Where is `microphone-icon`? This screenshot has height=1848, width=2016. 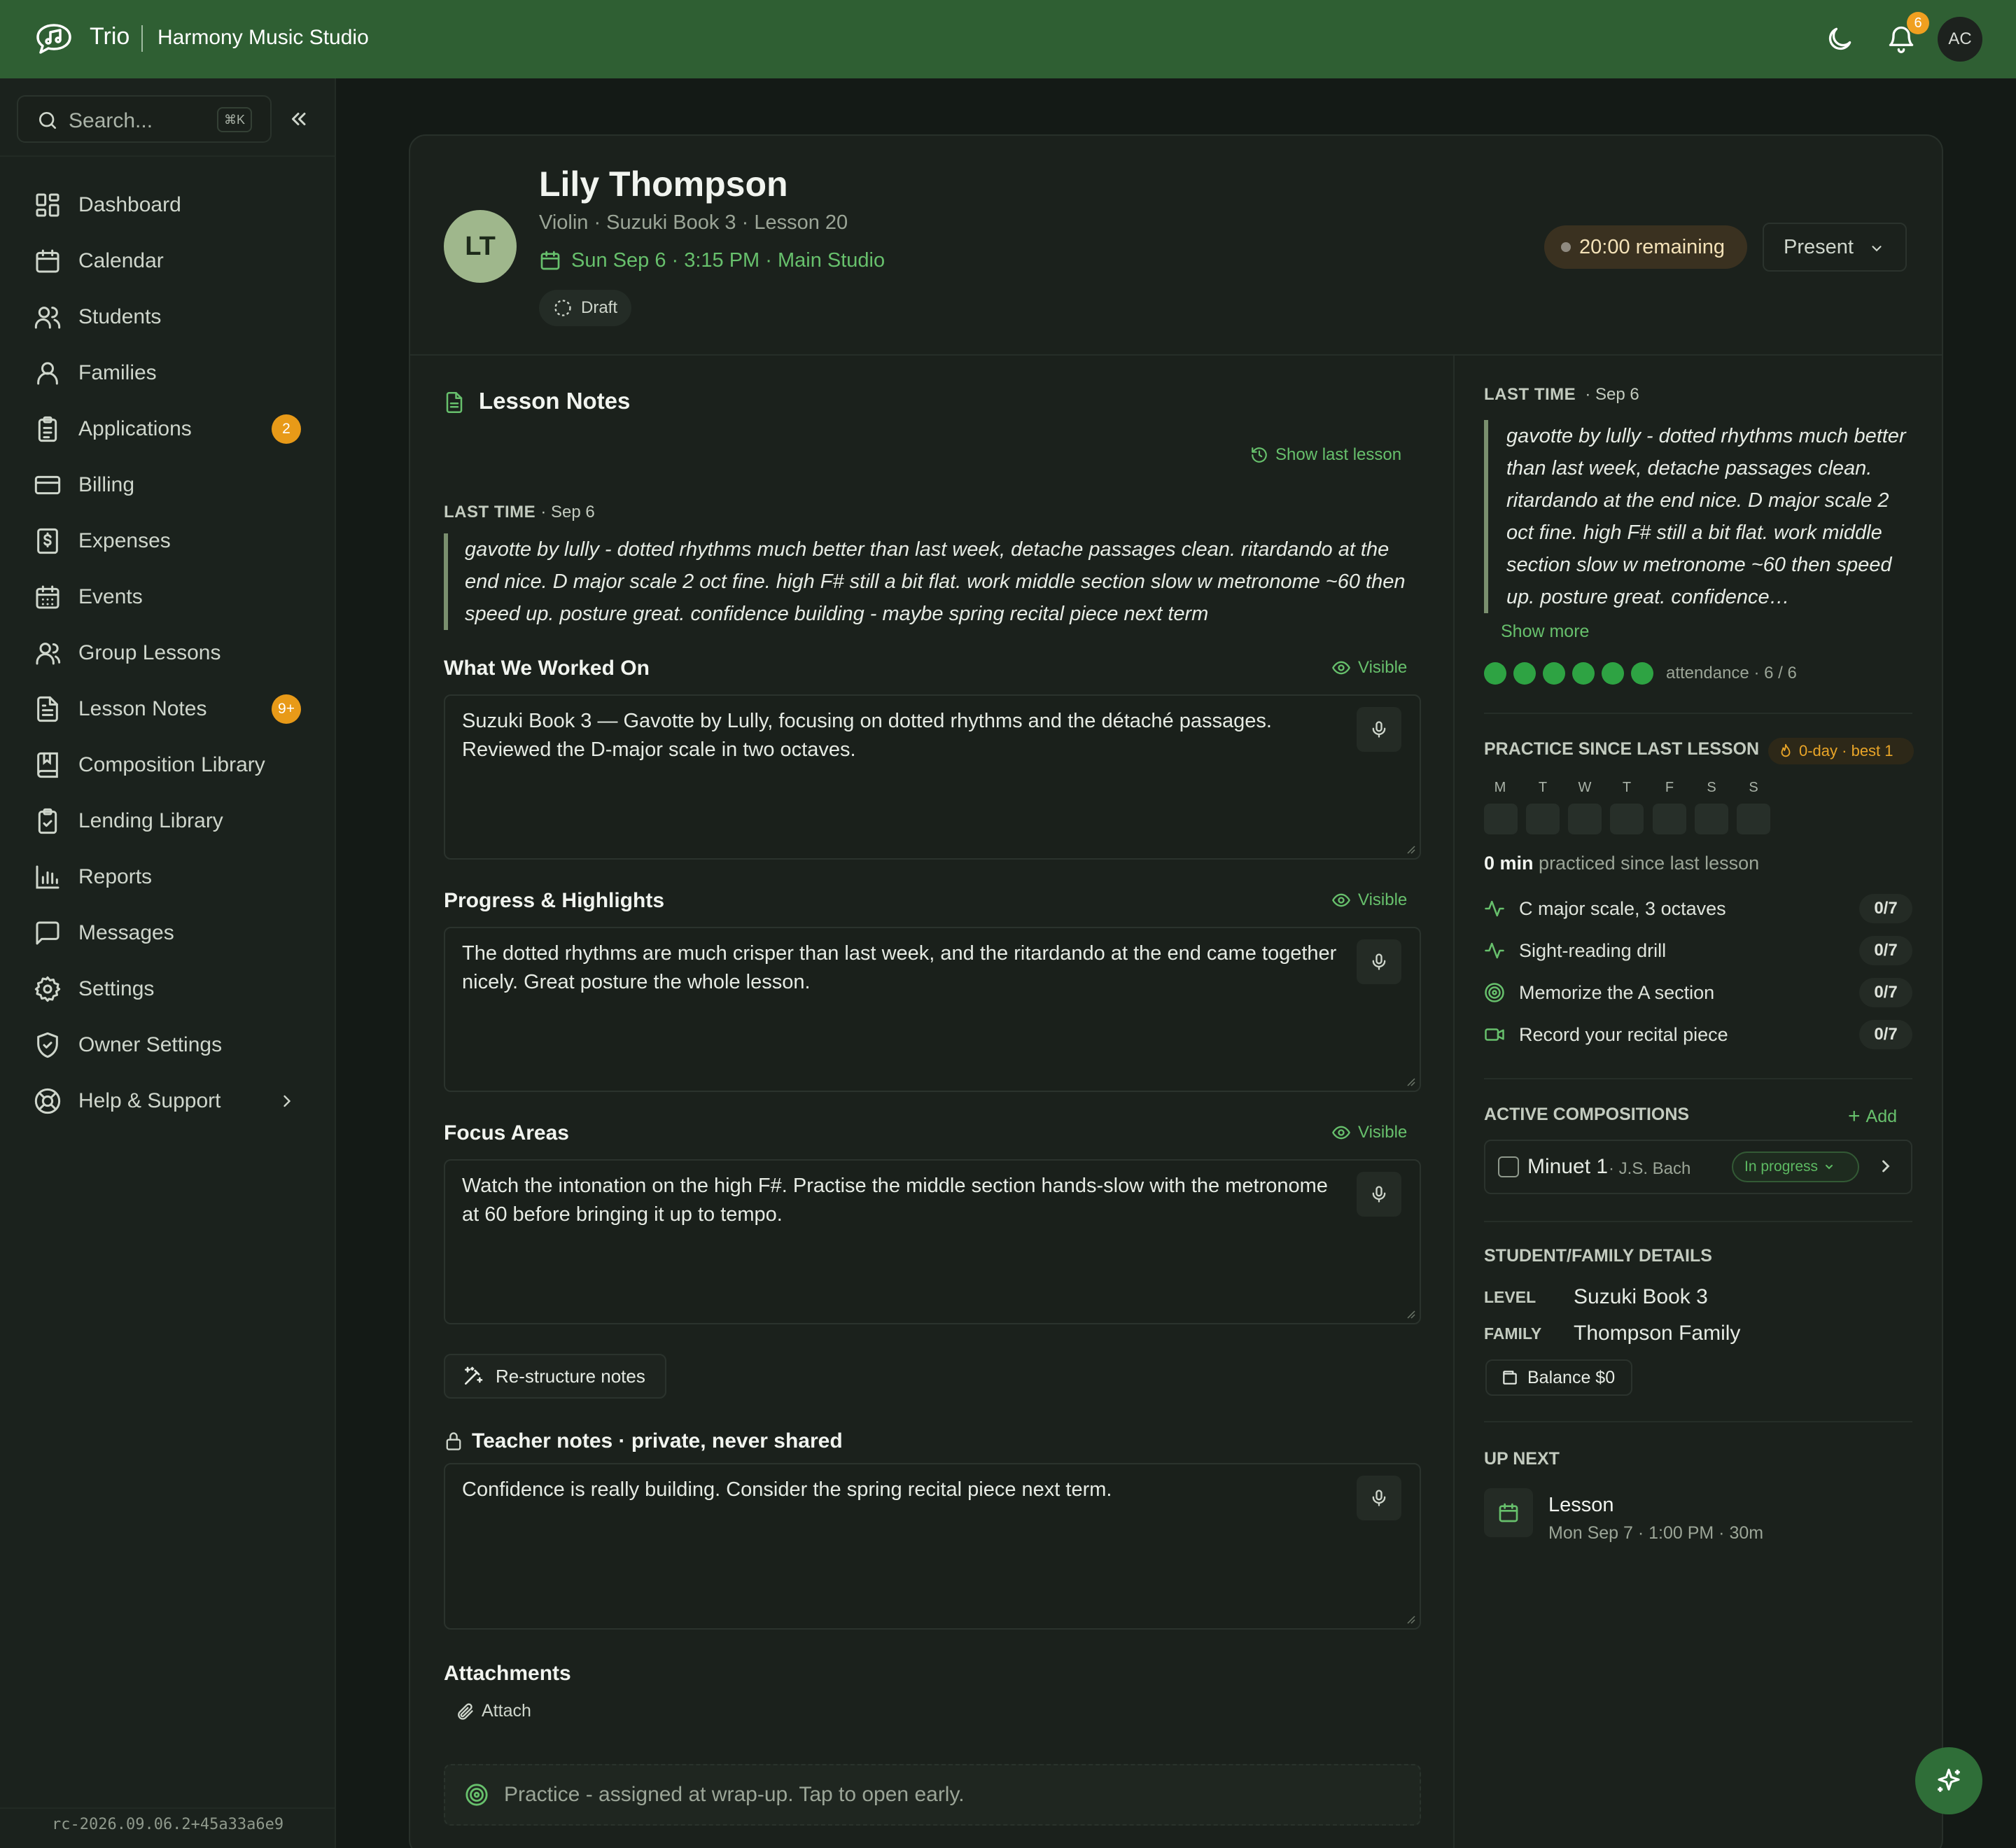 microphone-icon is located at coordinates (1379, 729).